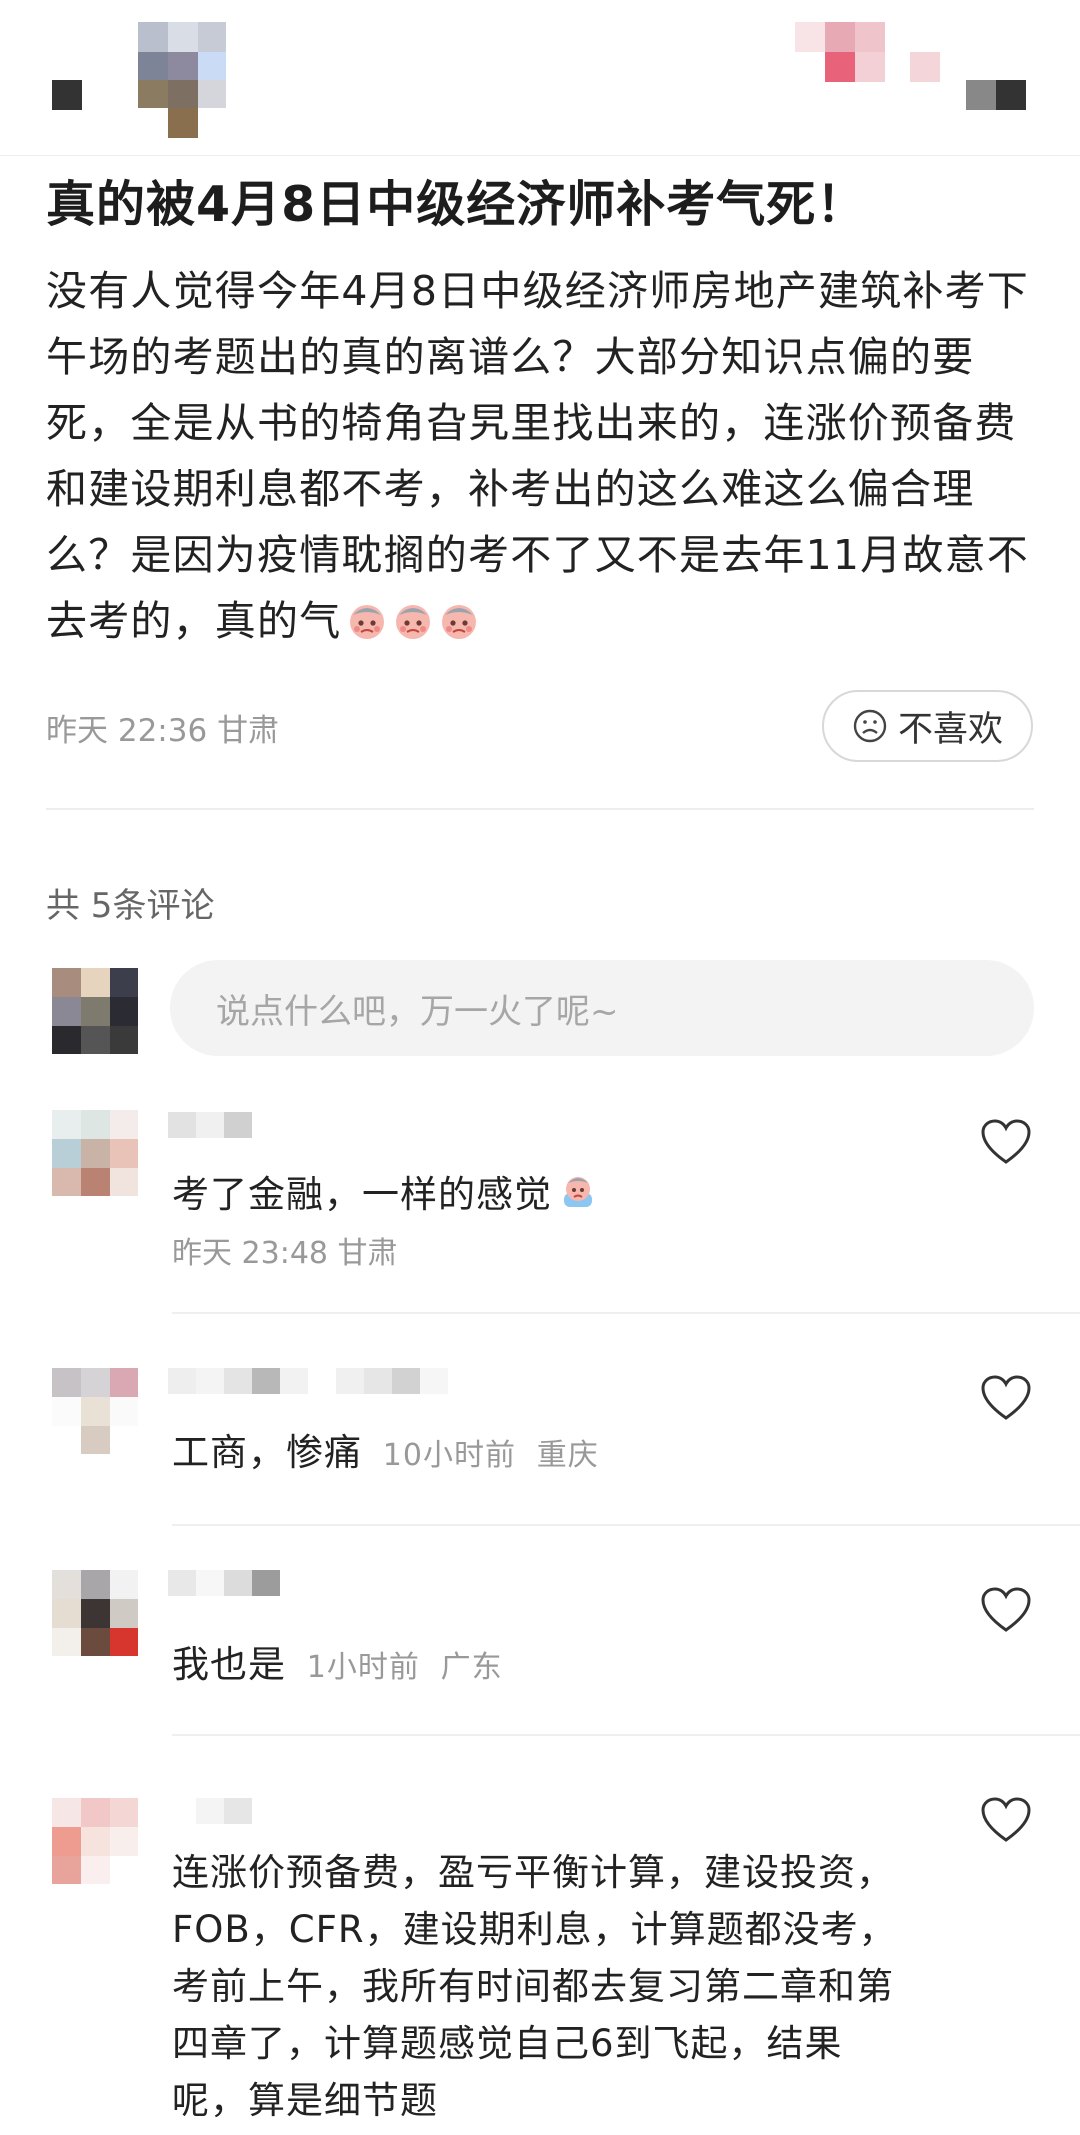 This screenshot has width=1080, height=2135. Describe the element at coordinates (130, 906) in the screenshot. I see `comment-count: 共 5条评论` at that location.